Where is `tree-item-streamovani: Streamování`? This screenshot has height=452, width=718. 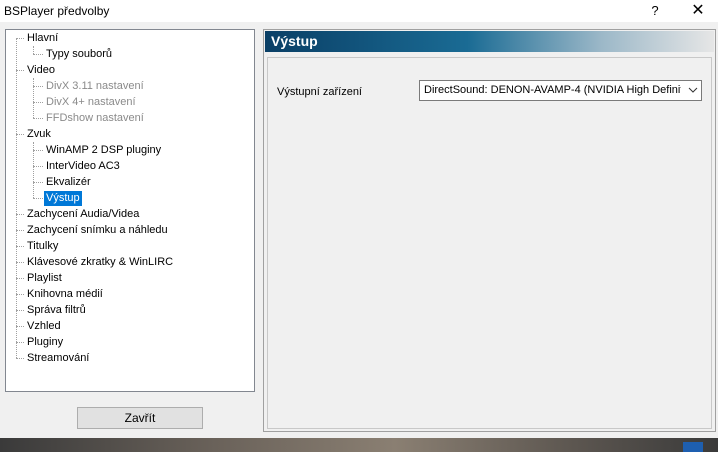 tree-item-streamovani: Streamování is located at coordinates (58, 358).